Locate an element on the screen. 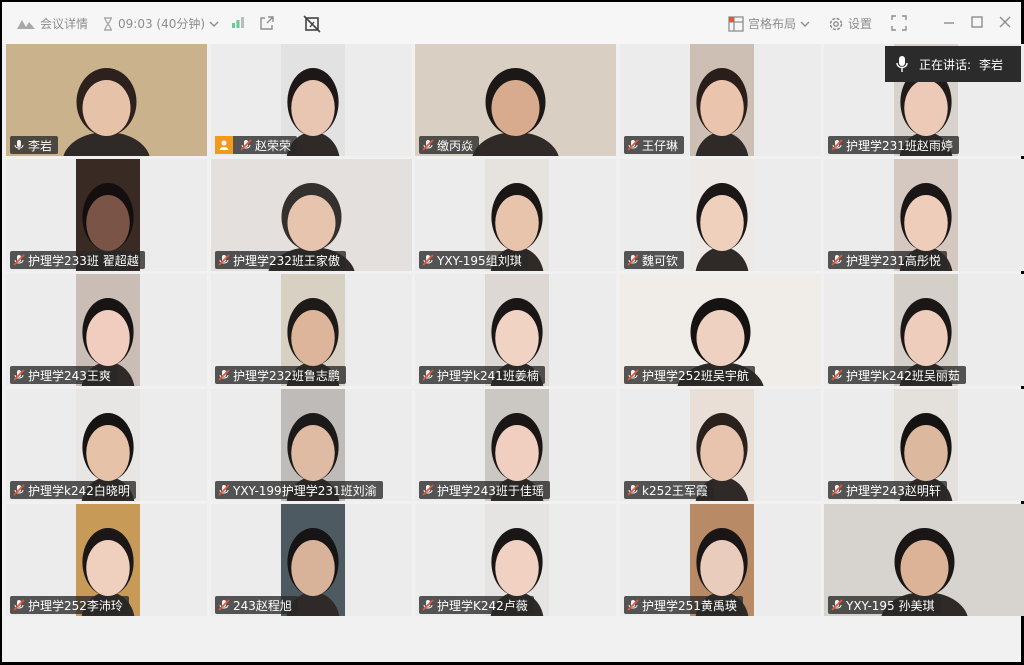  participant-name-tag: 护理学251黄禹瑛 is located at coordinates (683, 605).